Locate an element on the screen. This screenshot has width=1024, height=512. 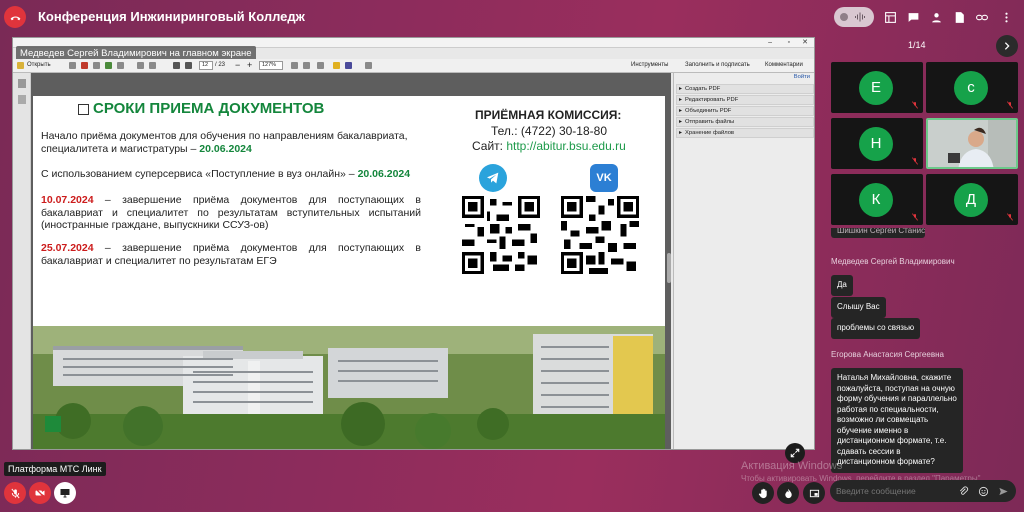
sign-icon is located at coordinates (348, 65).